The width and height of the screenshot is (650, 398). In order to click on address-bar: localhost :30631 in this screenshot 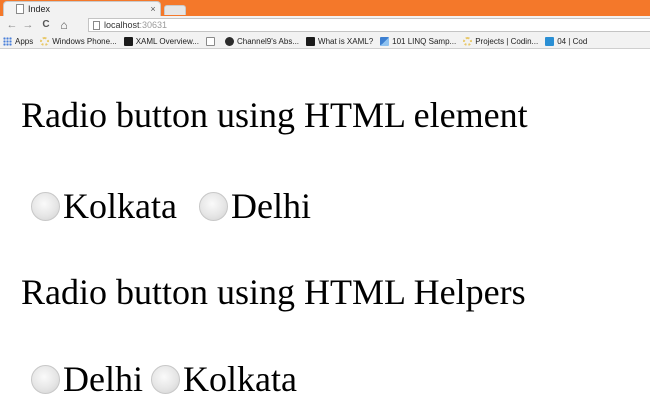, I will do `click(369, 25)`.